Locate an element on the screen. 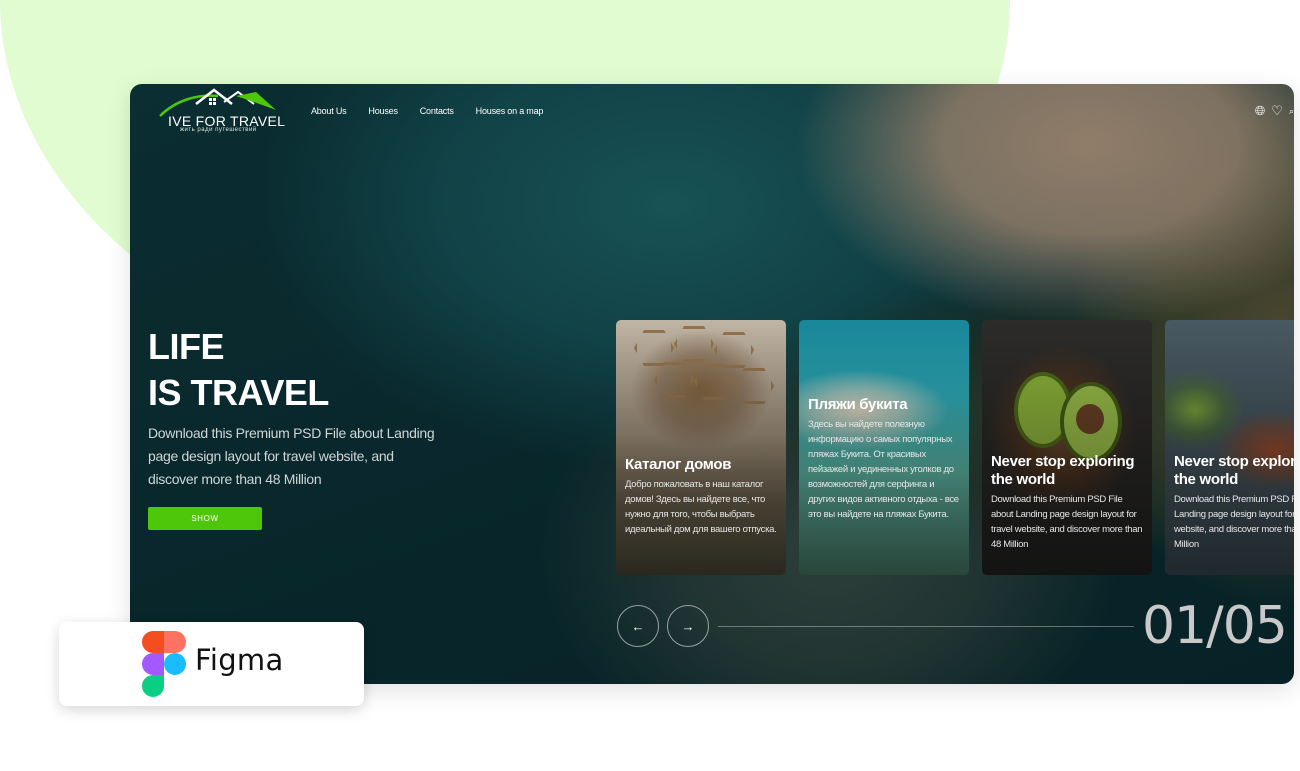  main-nav: About Us Houses Contacts Houses on a map is located at coordinates (427, 111).